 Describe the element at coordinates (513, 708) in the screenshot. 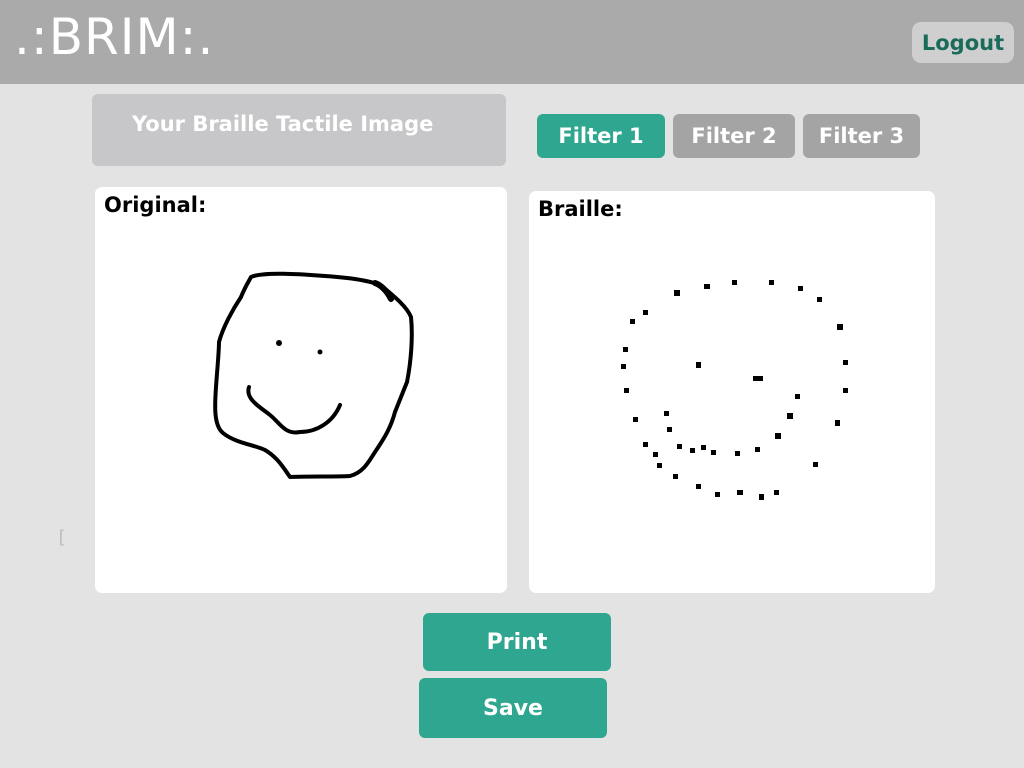

I see `save-button: Save` at that location.